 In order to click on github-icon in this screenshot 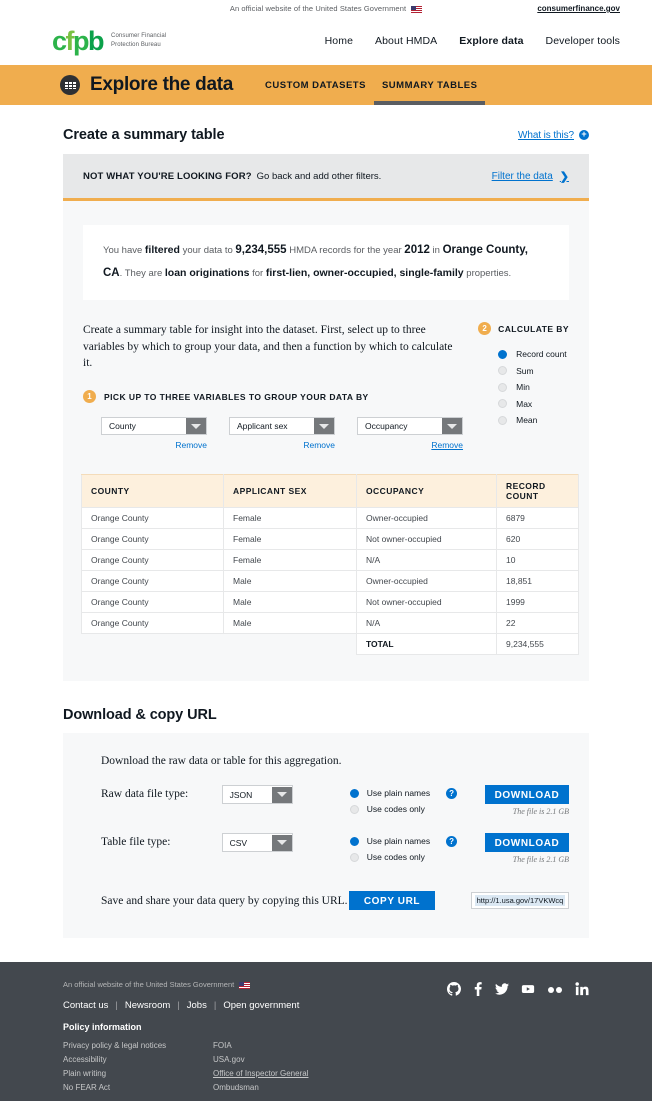, I will do `click(454, 990)`.